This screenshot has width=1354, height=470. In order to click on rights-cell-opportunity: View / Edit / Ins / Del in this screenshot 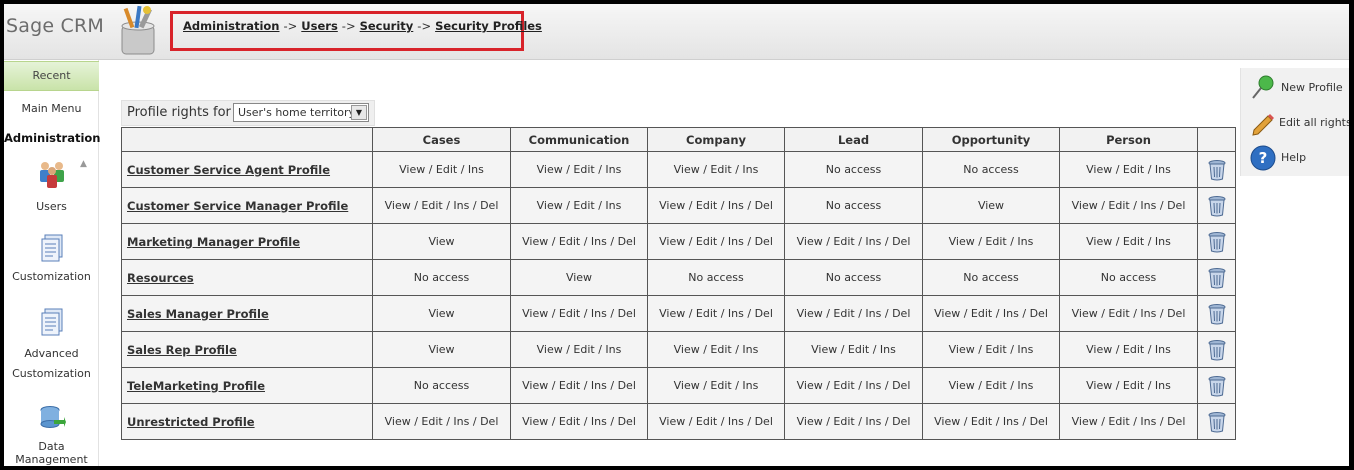, I will do `click(991, 313)`.